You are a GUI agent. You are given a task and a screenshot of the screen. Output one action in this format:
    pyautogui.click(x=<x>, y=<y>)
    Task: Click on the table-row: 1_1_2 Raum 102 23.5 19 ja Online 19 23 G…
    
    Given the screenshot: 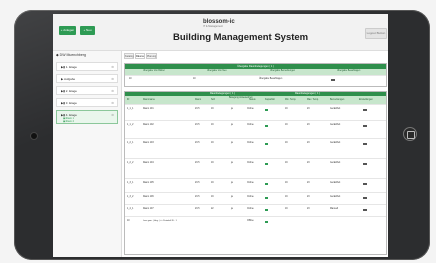 What is the action you would take?
    pyautogui.click(x=255, y=129)
    